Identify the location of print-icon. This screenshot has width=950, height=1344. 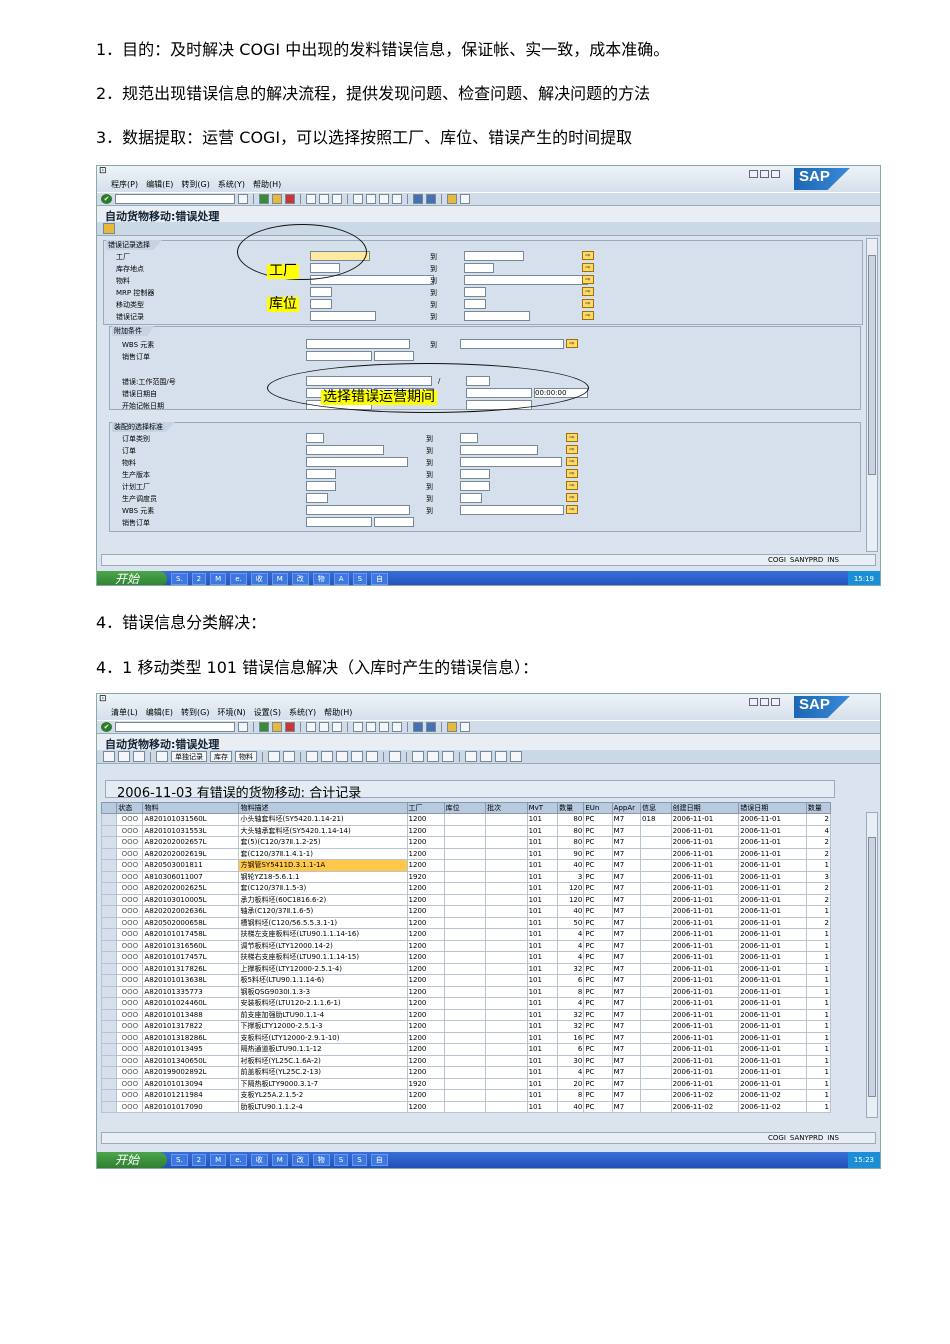
(311, 199).